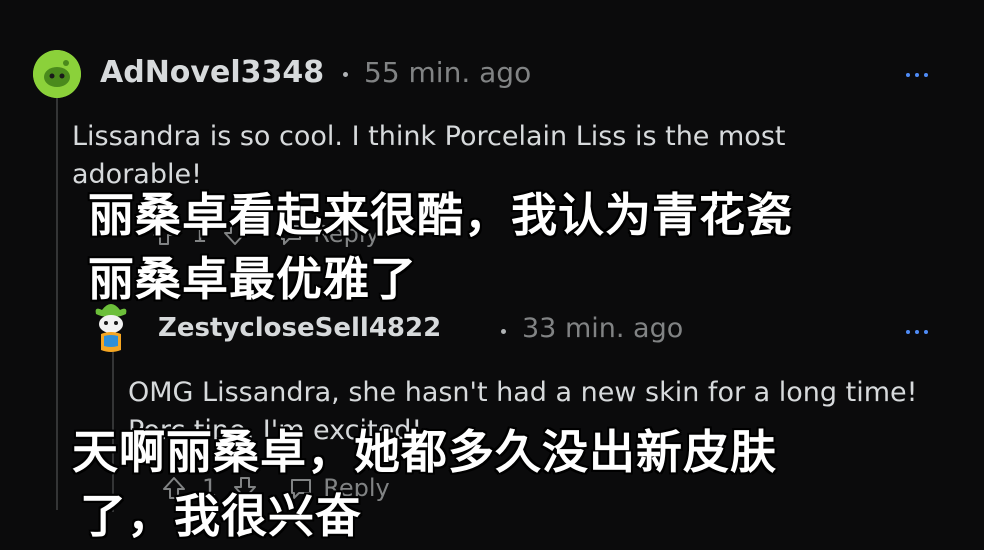 Image resolution: width=984 pixels, height=550 pixels. Describe the element at coordinates (603, 328) in the screenshot. I see `comment-timestamp: 33 min. ago` at that location.